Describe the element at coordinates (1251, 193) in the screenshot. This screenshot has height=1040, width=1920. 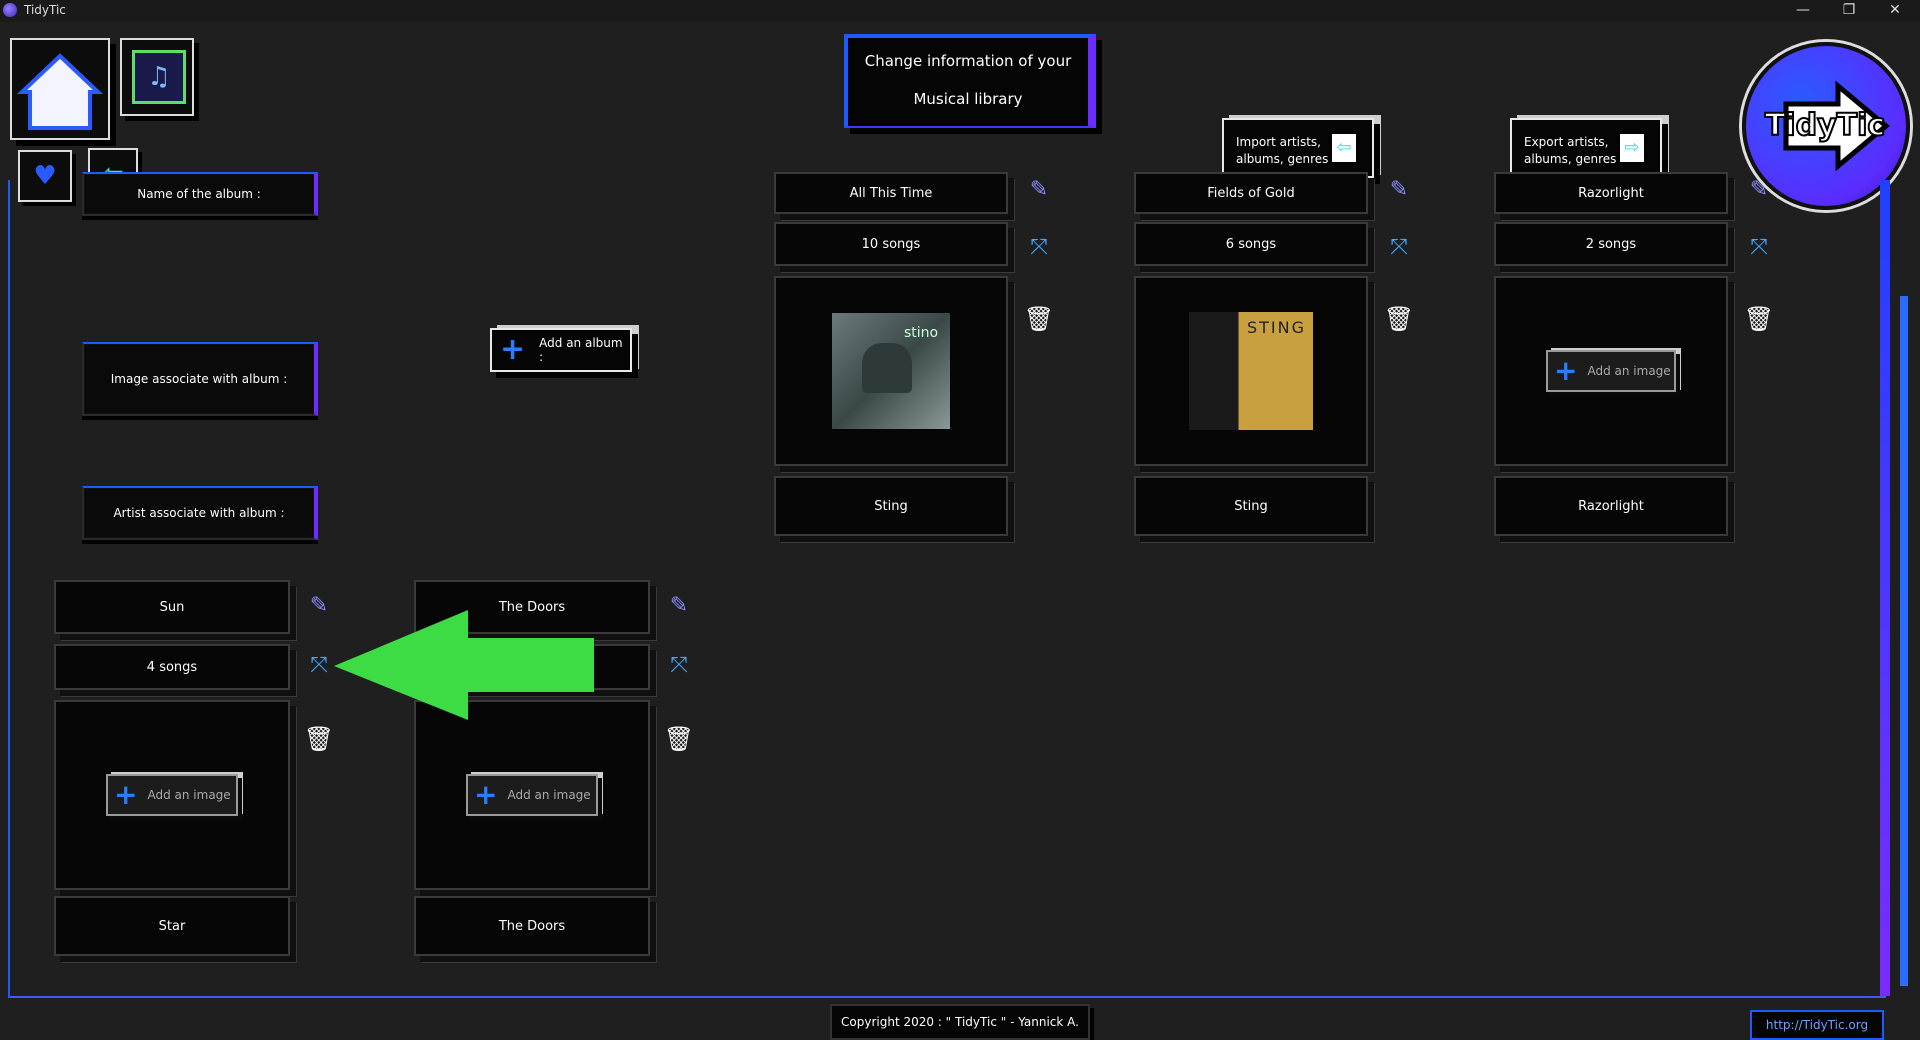
I see `album-name-box: Fields of Gold` at that location.